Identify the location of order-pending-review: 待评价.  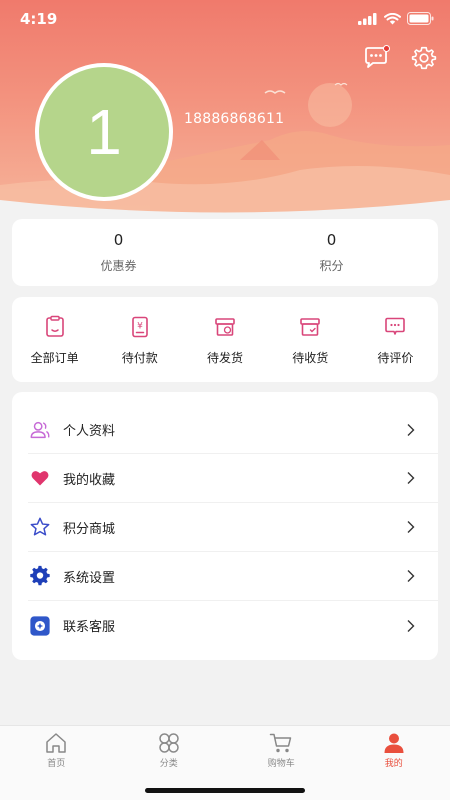
(395, 339).